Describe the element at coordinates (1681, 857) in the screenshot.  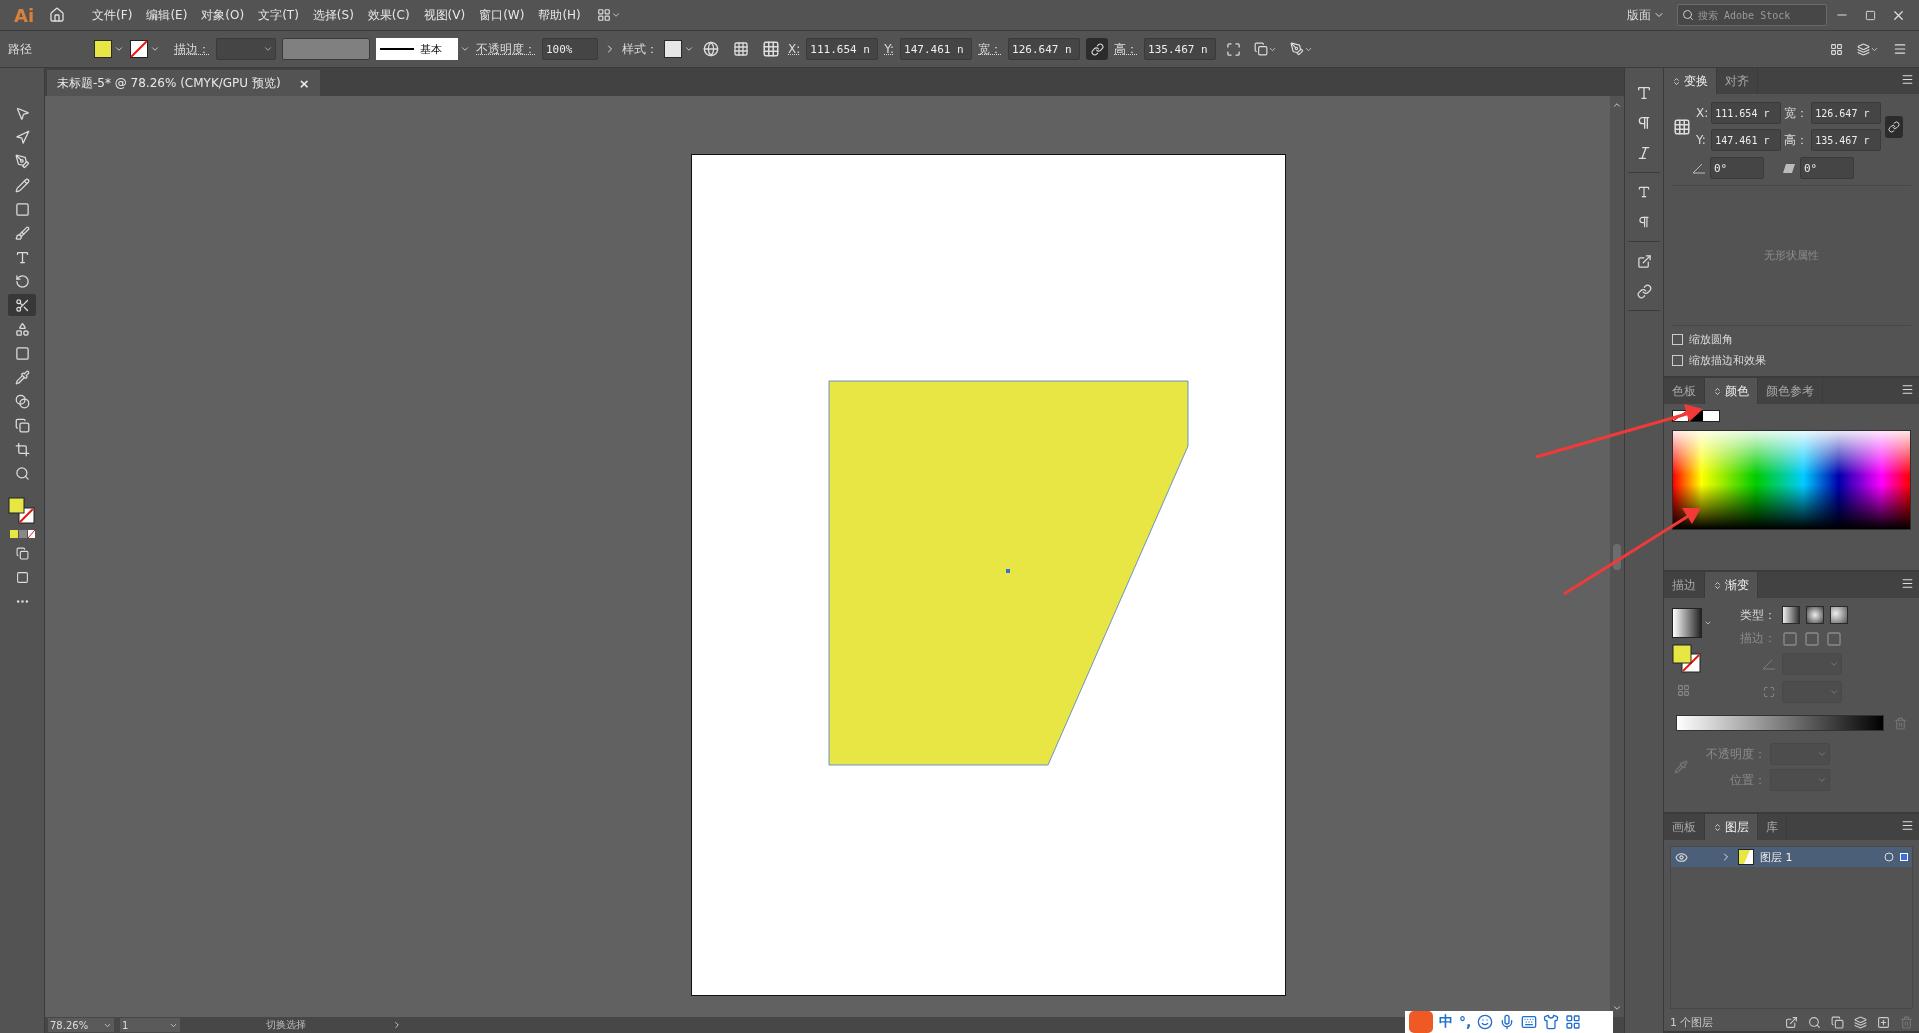
I see `visibility-icon` at that location.